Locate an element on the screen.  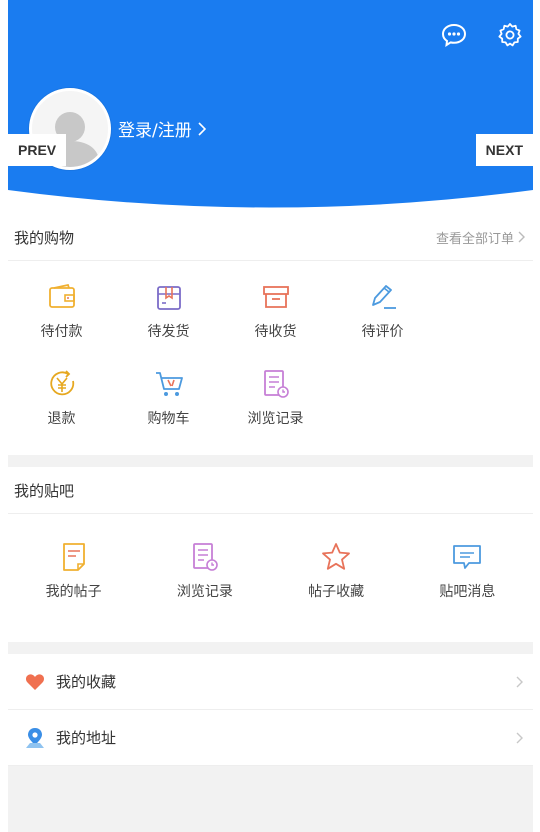
browsing-history-item: 浏览记录 is located at coordinates (275, 397).